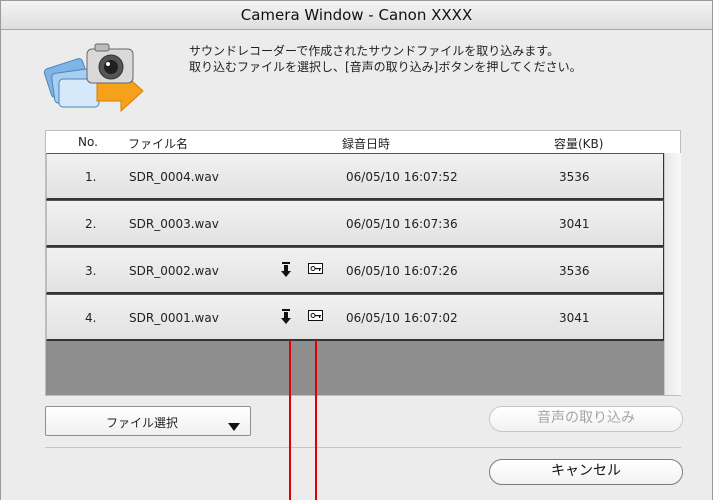 This screenshot has width=713, height=500. Describe the element at coordinates (91, 271) in the screenshot. I see `row-number: 3.` at that location.